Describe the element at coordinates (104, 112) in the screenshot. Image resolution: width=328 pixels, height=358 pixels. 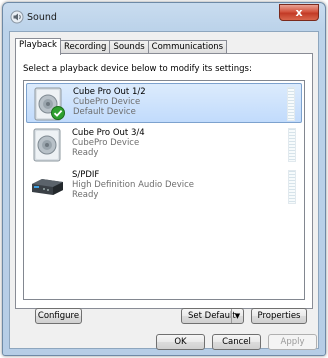
I see `device-status: Default Device` at that location.